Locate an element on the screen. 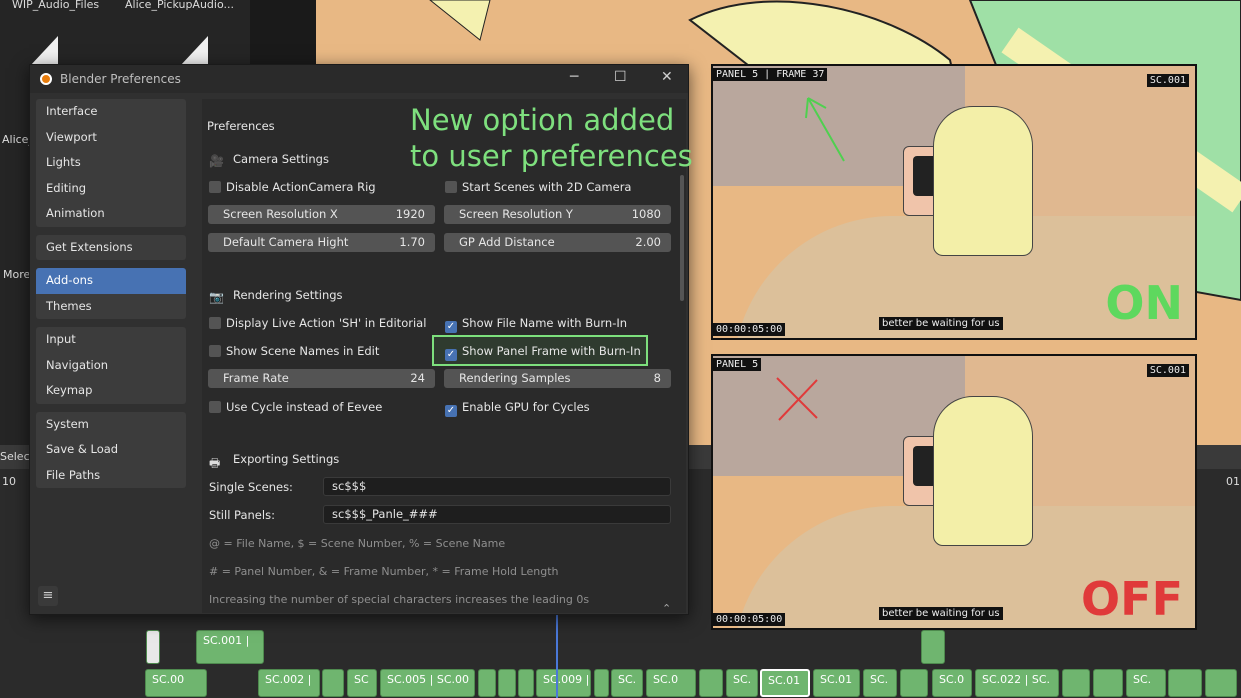  nav-get-extensions: Get Extensions is located at coordinates (111, 248).